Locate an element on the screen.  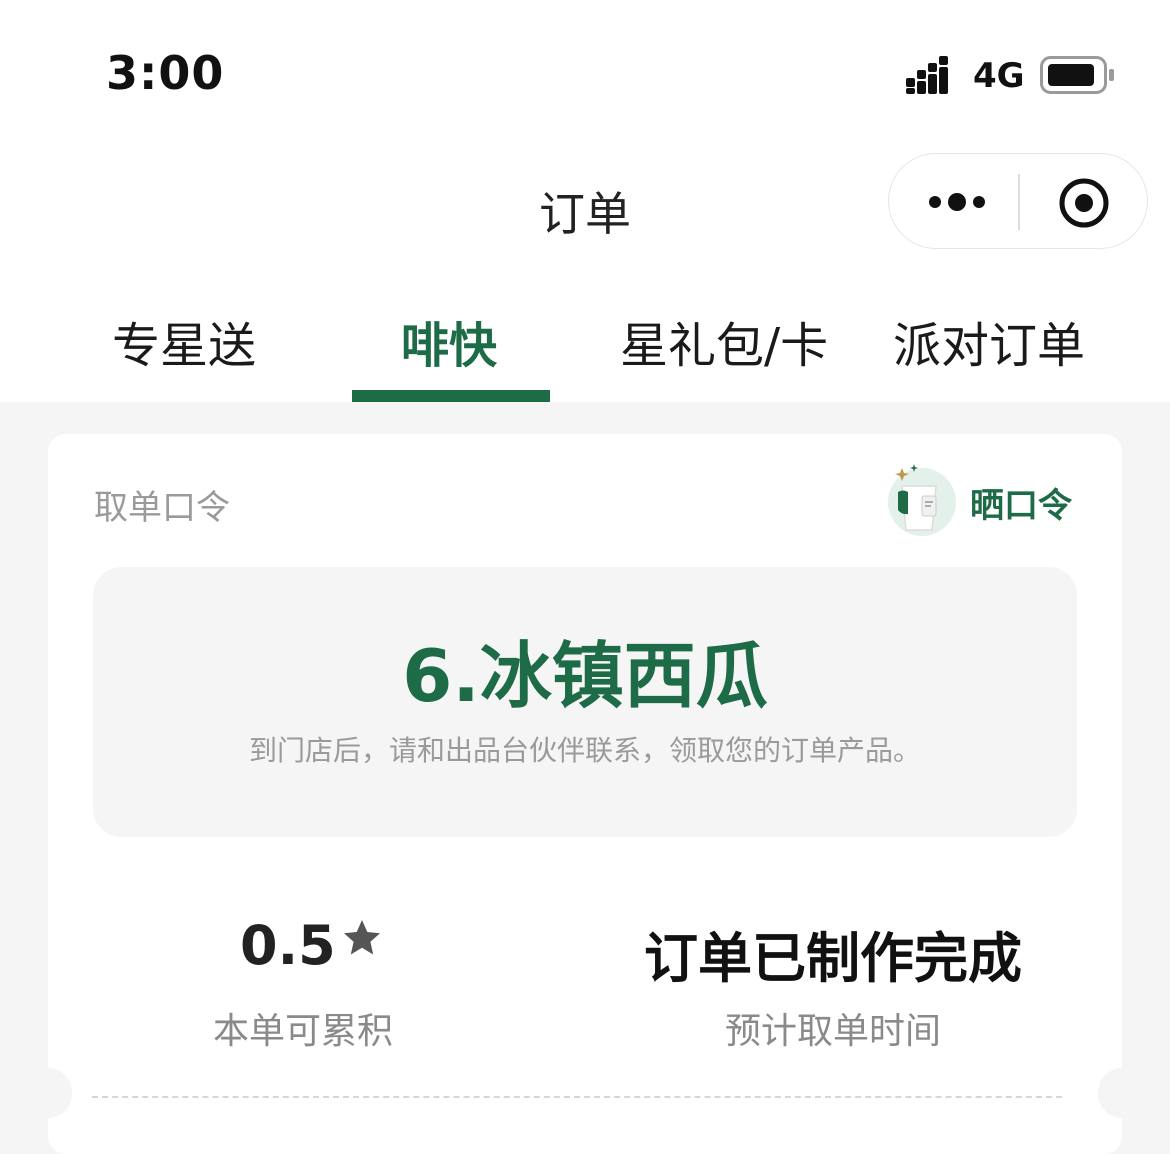
pickup-hint: 到门店后，请和出品台伙伴联系，领取您的订单产品。 is located at coordinates (584, 750).